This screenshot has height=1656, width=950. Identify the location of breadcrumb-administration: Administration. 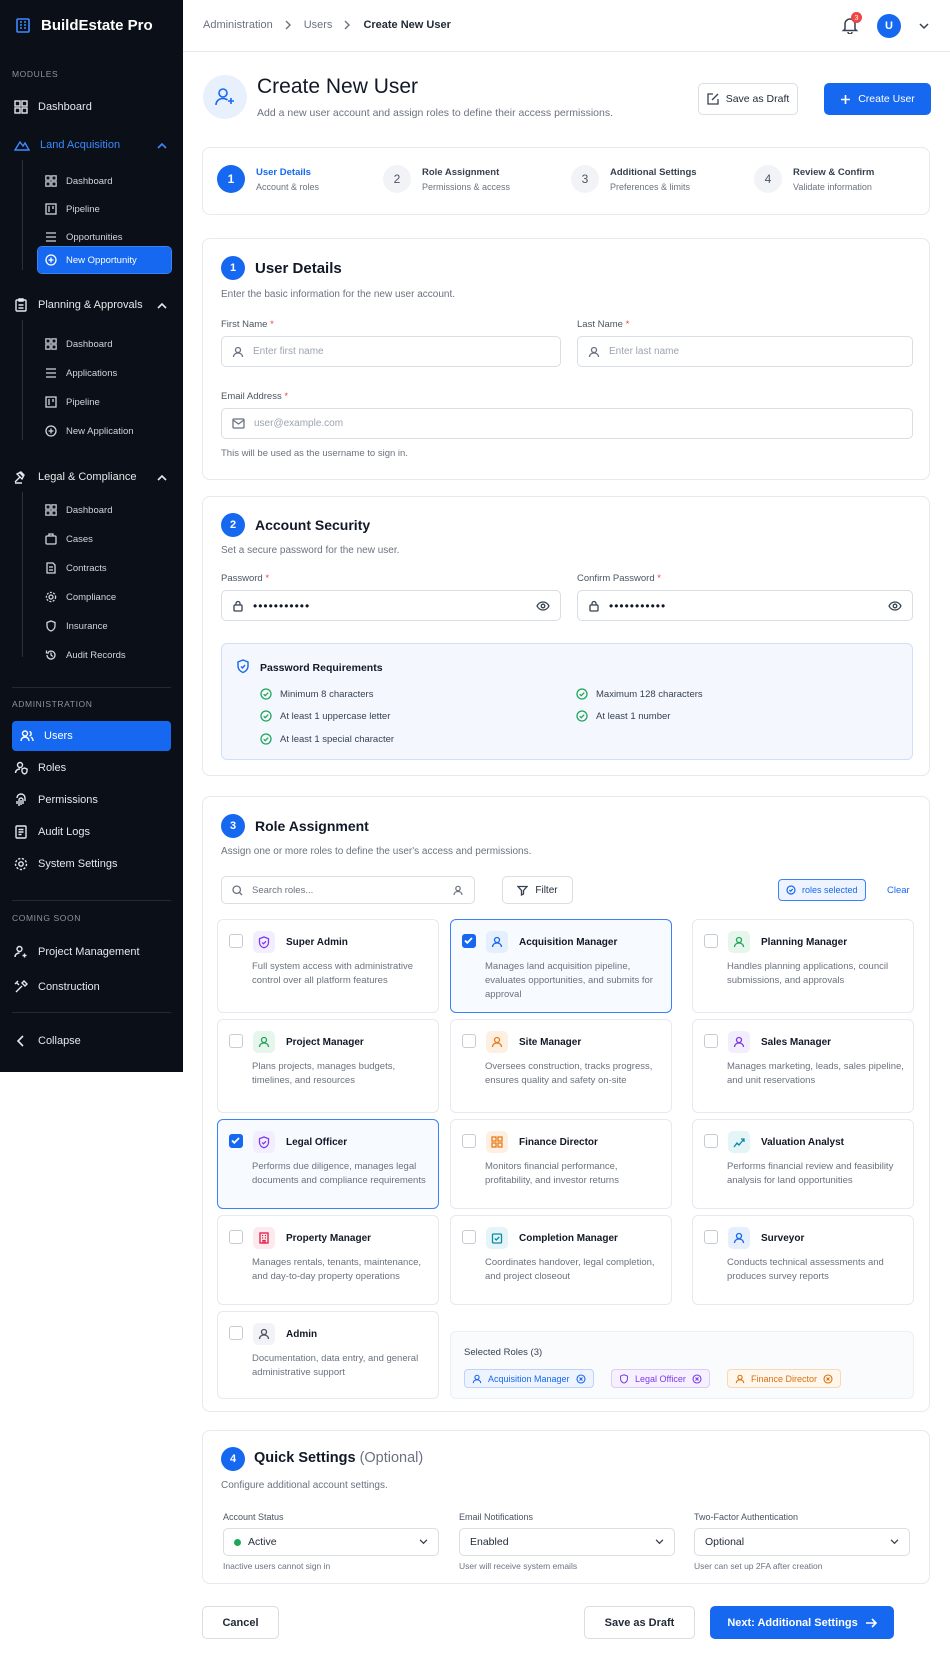
(238, 25).